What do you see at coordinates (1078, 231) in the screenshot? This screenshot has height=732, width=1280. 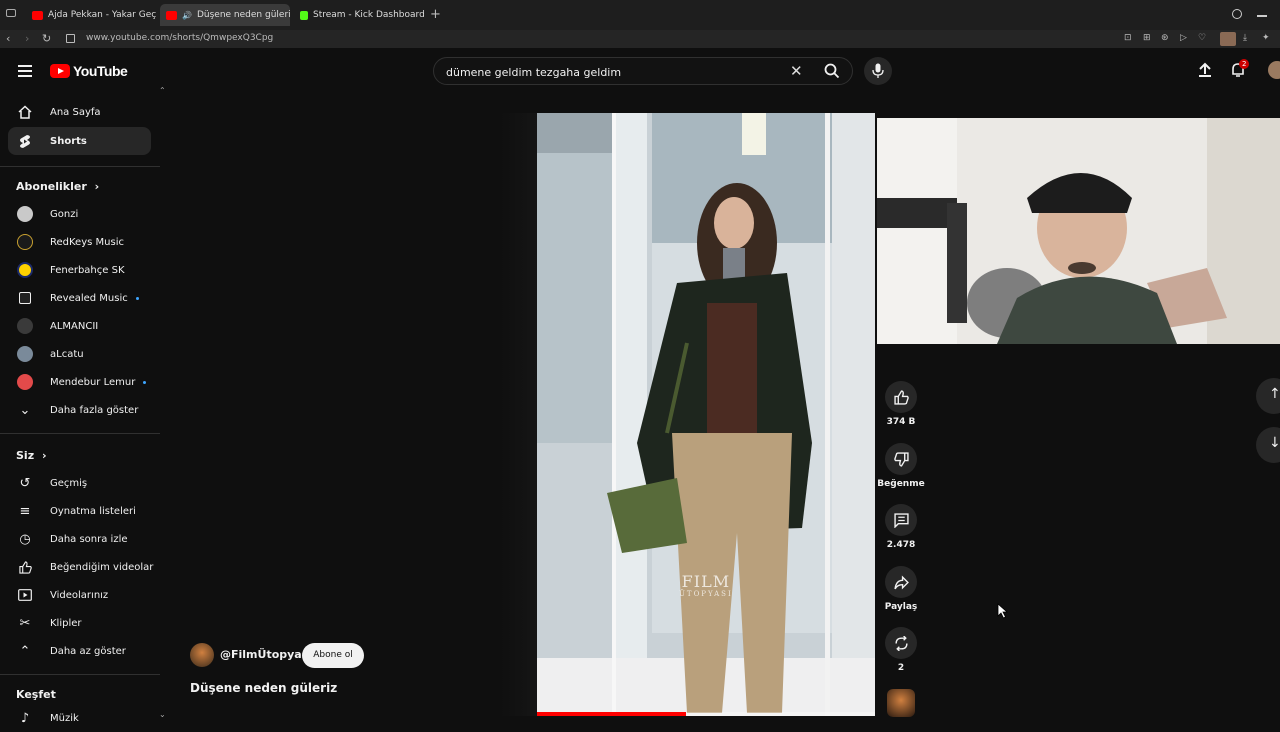 I see `webcam-image` at bounding box center [1078, 231].